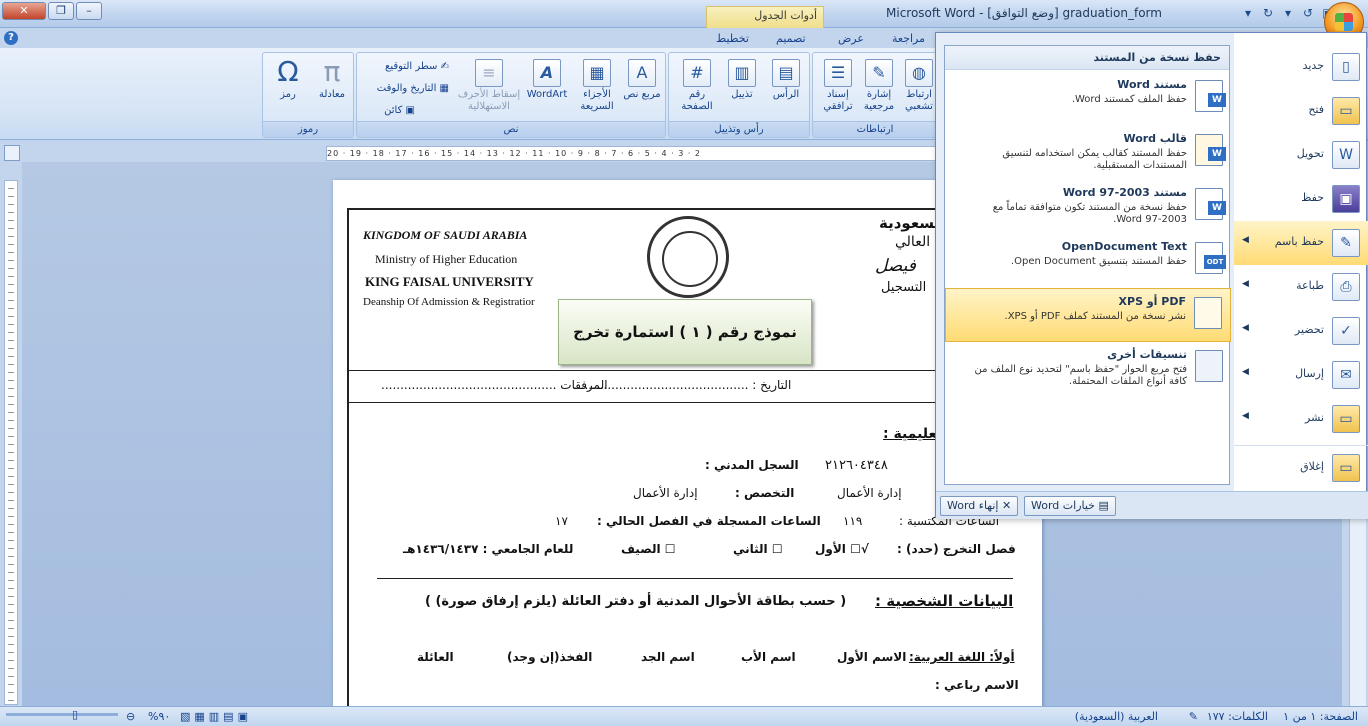 The width and height of the screenshot is (1368, 726). What do you see at coordinates (1346, 111) in the screenshot?
I see `folder-open-icon: ▭` at bounding box center [1346, 111].